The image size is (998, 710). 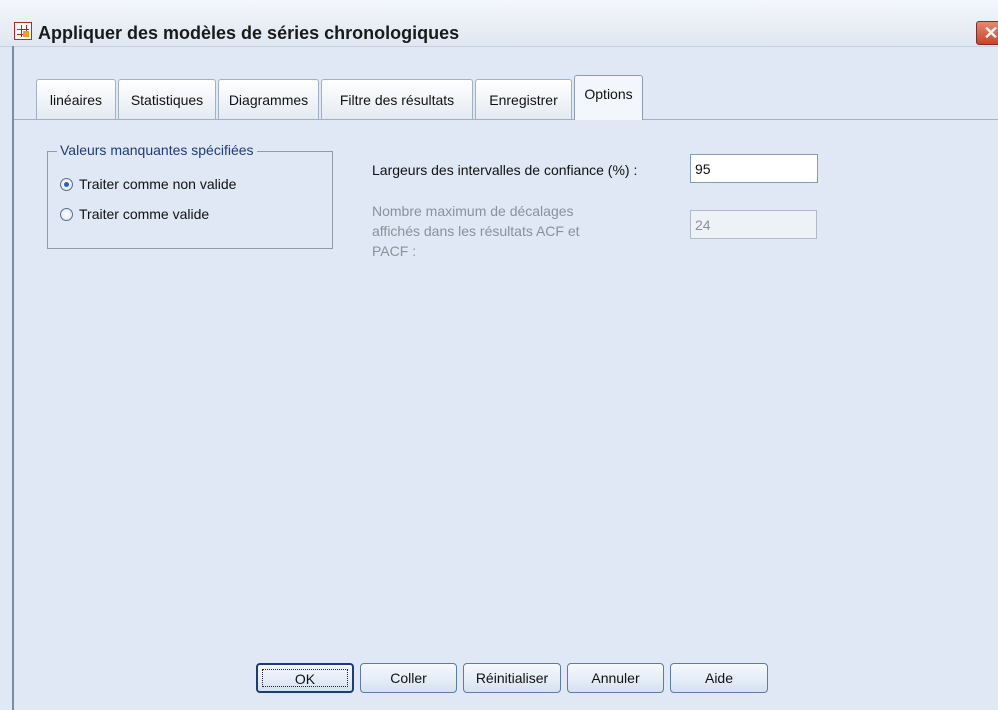 I want to click on radio-button-selected, so click(x=66, y=184).